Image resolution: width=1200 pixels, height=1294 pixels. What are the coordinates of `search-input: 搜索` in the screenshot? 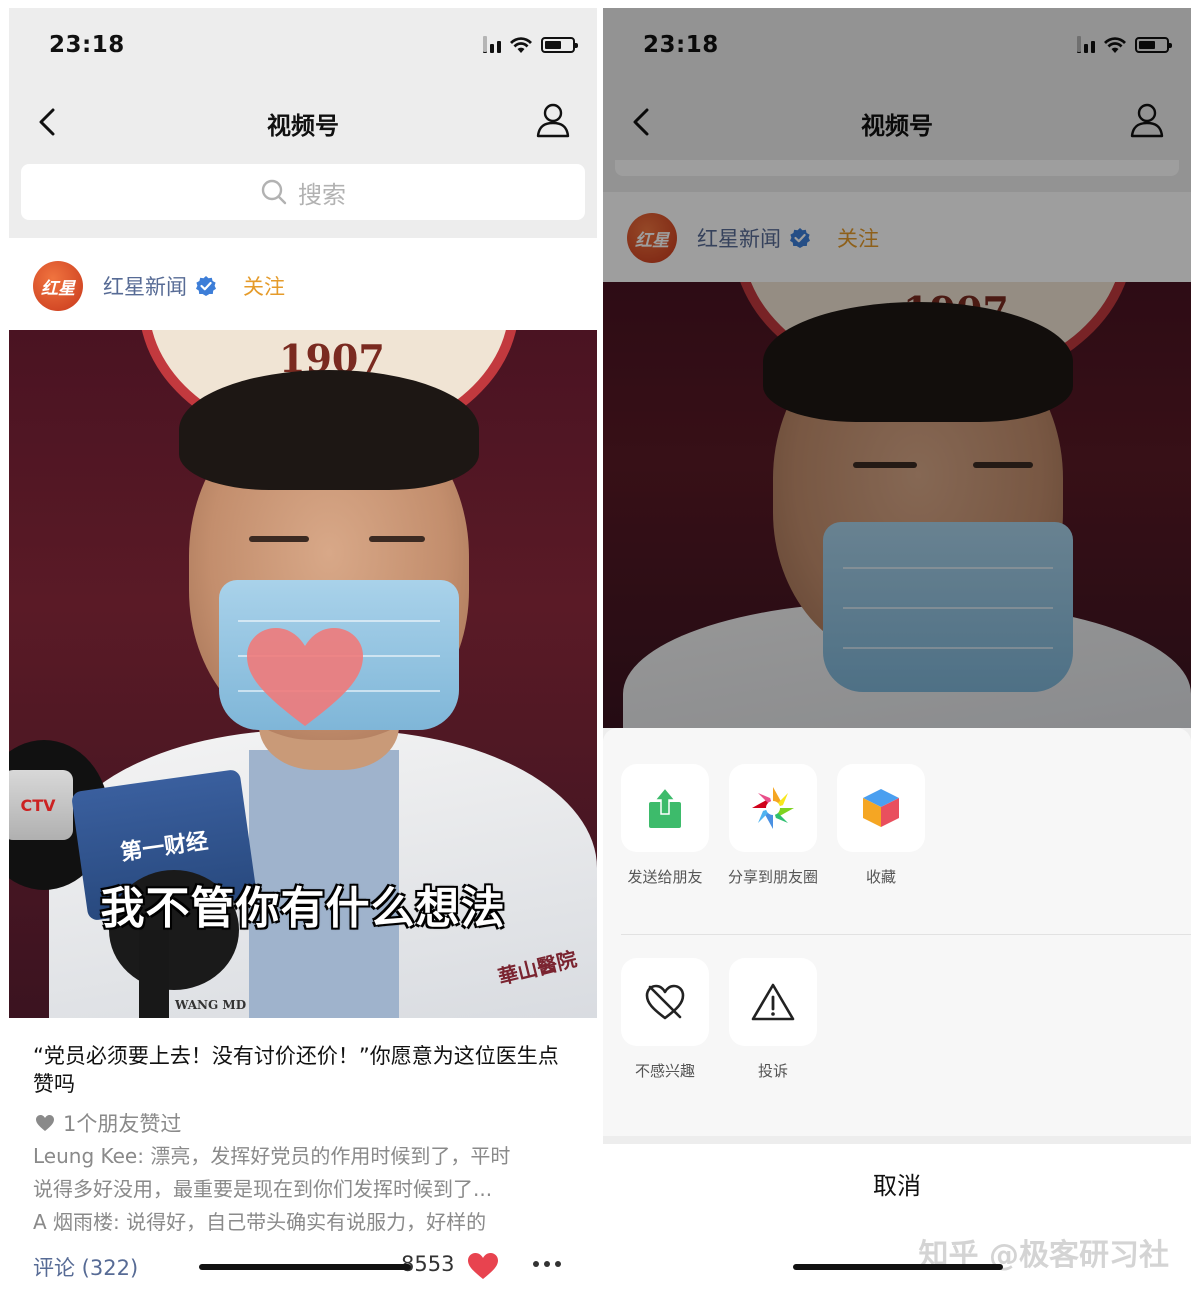 It's located at (303, 192).